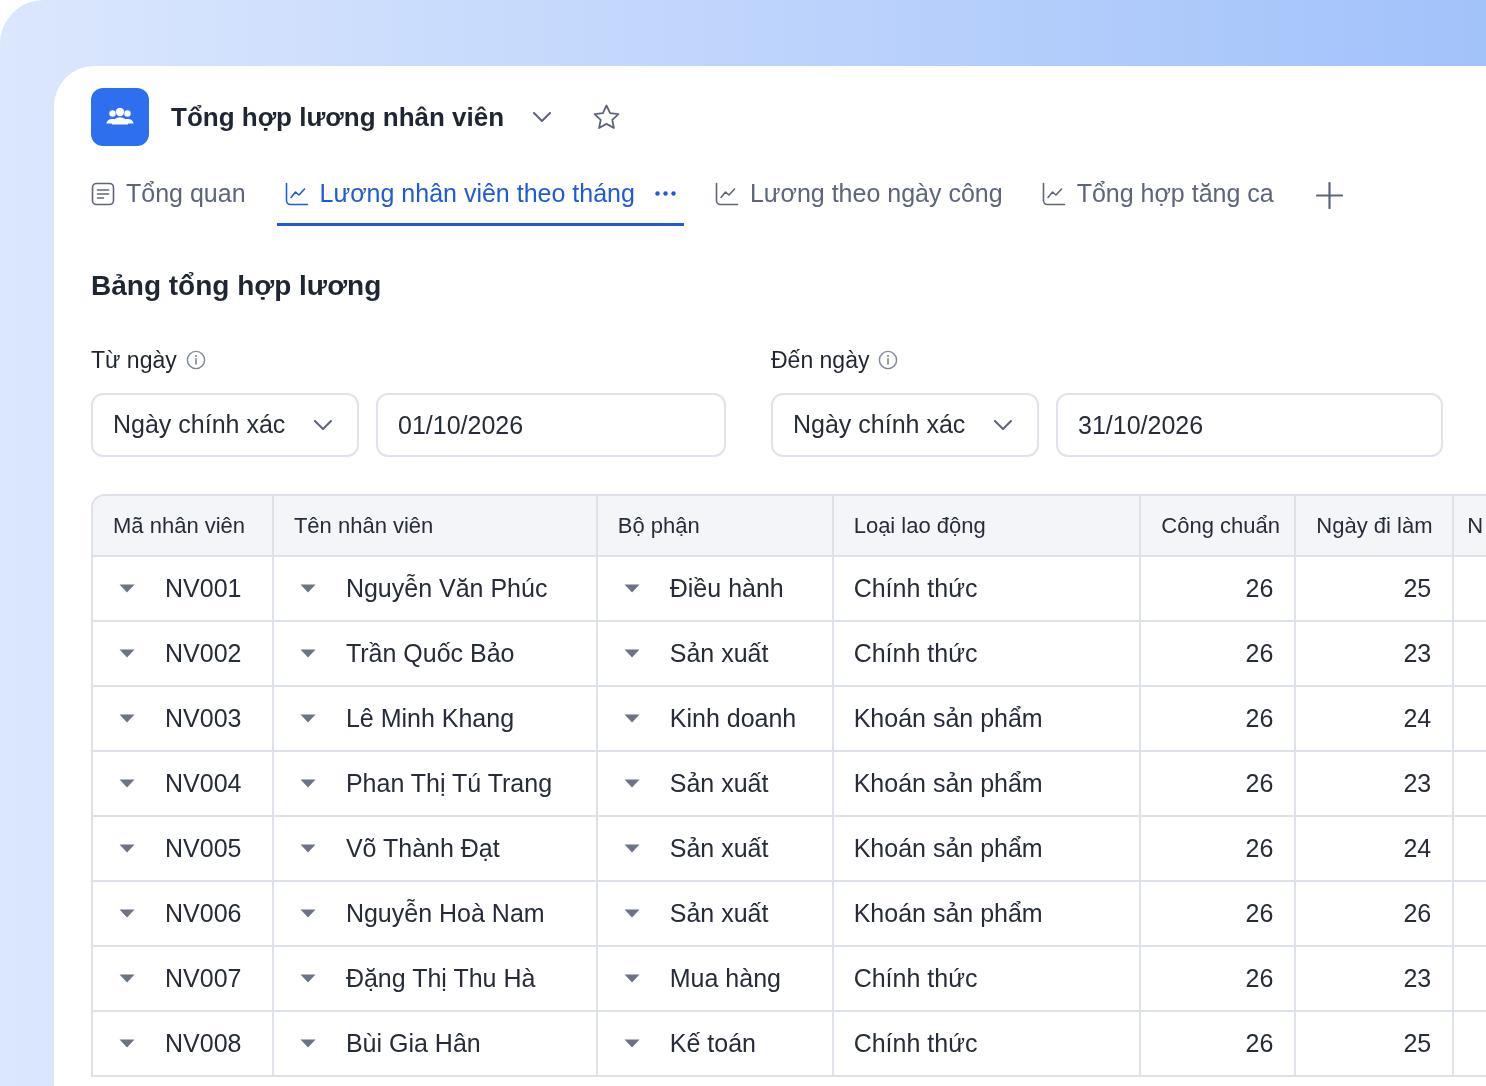 Image resolution: width=1486 pixels, height=1086 pixels. What do you see at coordinates (1374, 525) in the screenshot?
I see `column-header: Ngày đi làm` at bounding box center [1374, 525].